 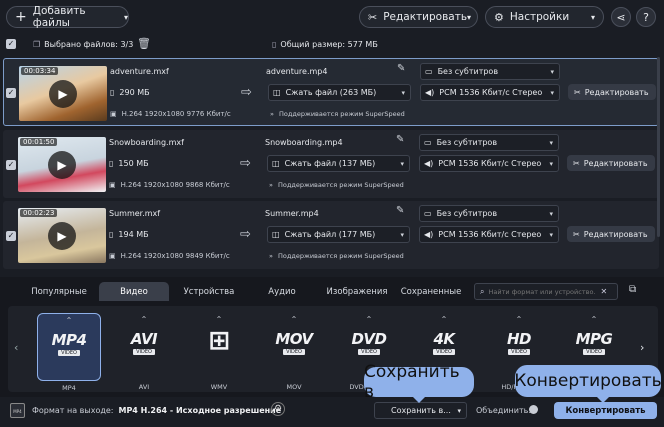 I want to click on edit-button: ✂ Редактировать ▾, so click(x=418, y=17).